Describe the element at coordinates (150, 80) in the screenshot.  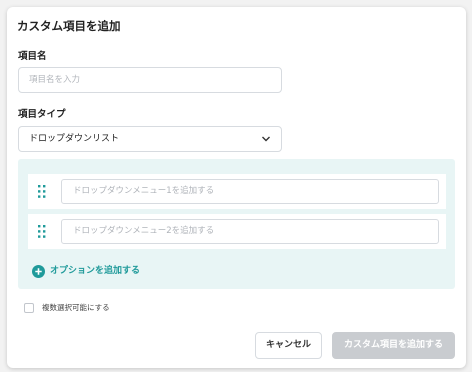
I see `field-name-input: 項目名を入力` at that location.